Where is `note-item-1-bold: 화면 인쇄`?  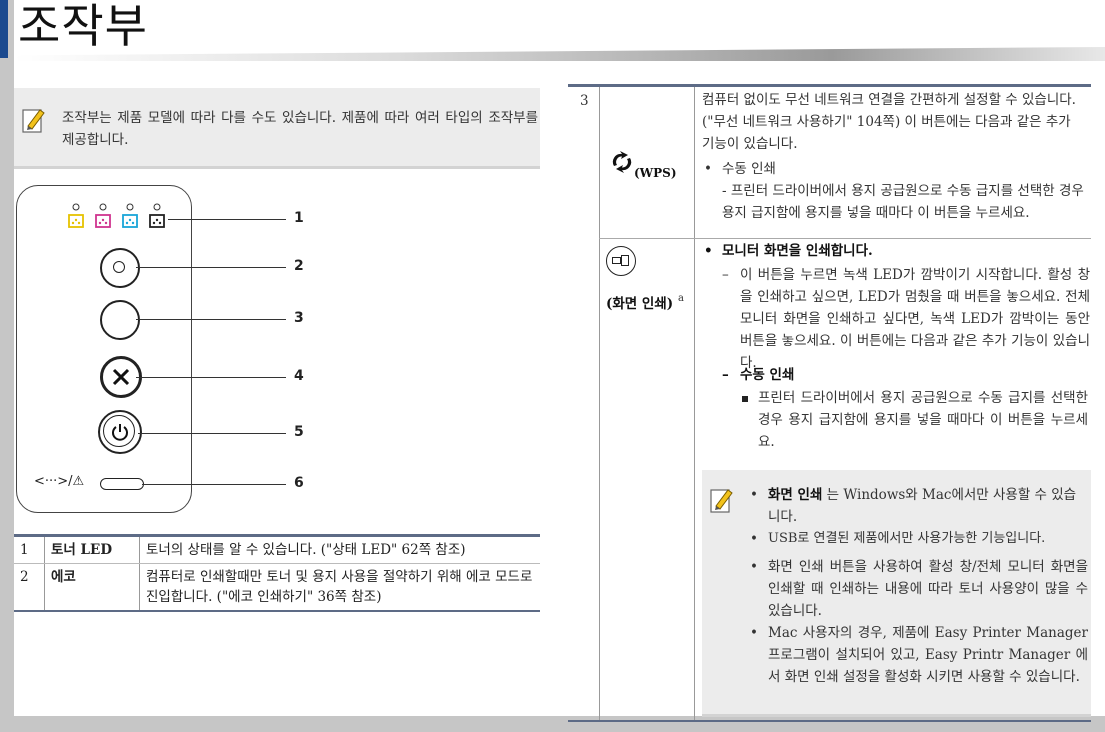 note-item-1-bold: 화면 인쇄 is located at coordinates (795, 495).